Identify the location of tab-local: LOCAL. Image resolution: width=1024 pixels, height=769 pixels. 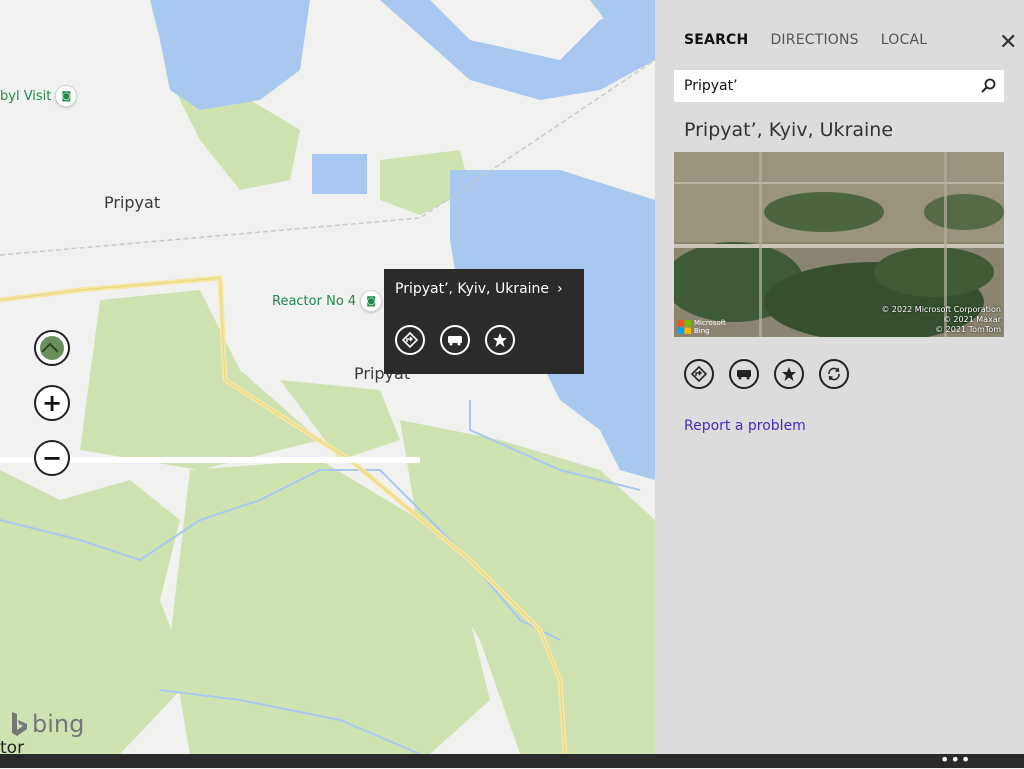
(904, 40).